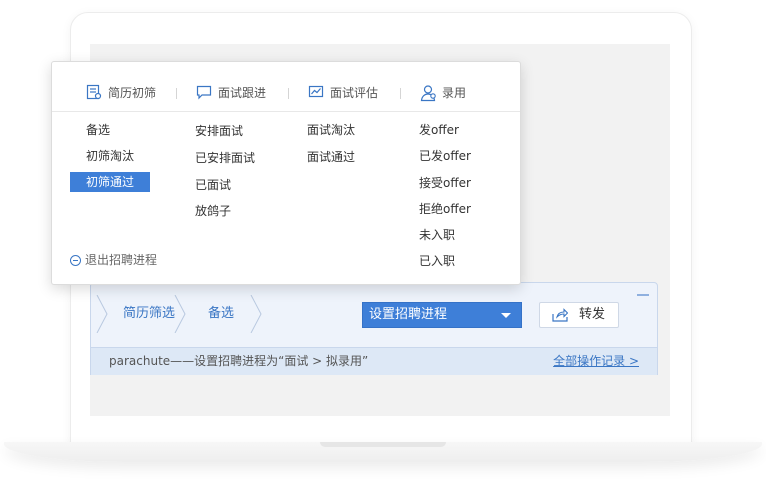 The image size is (766, 492). I want to click on option-schedule-interview: 安排面试, so click(219, 131).